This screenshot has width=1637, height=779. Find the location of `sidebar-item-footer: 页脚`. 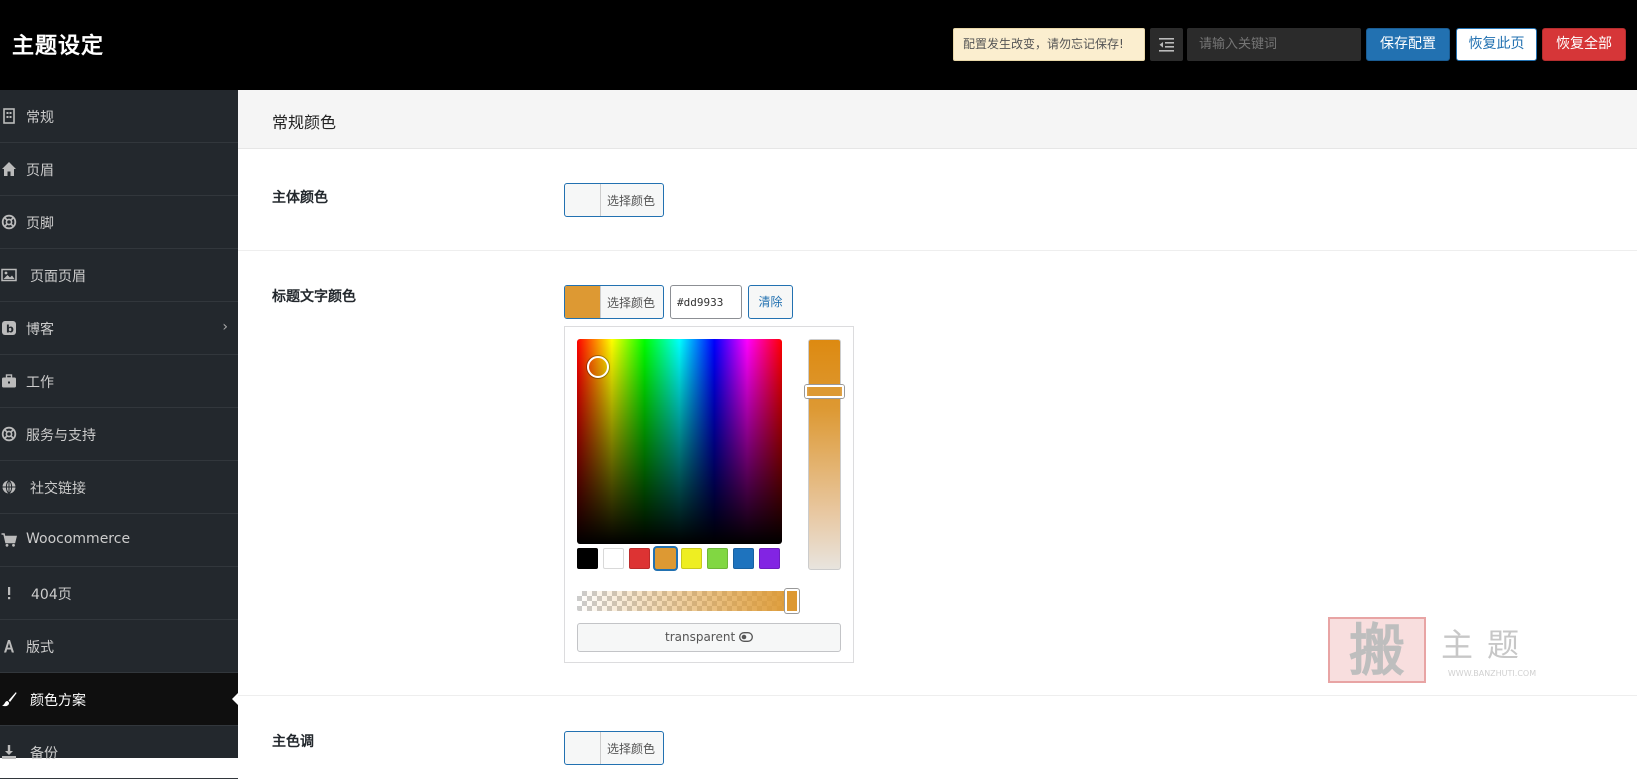

sidebar-item-footer: 页脚 is located at coordinates (119, 222).